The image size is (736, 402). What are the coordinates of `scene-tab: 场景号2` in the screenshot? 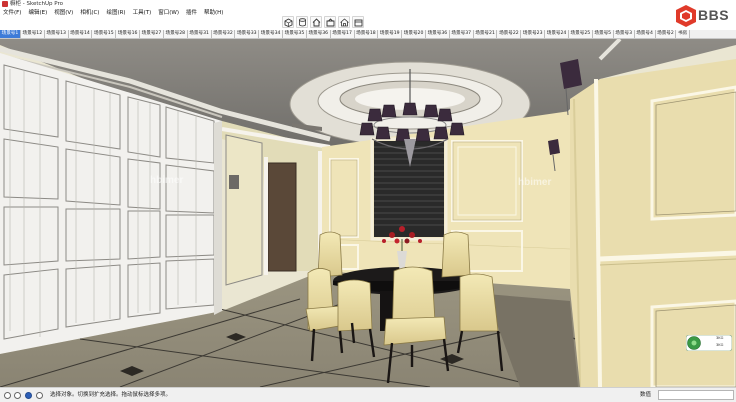 It's located at (666, 34).